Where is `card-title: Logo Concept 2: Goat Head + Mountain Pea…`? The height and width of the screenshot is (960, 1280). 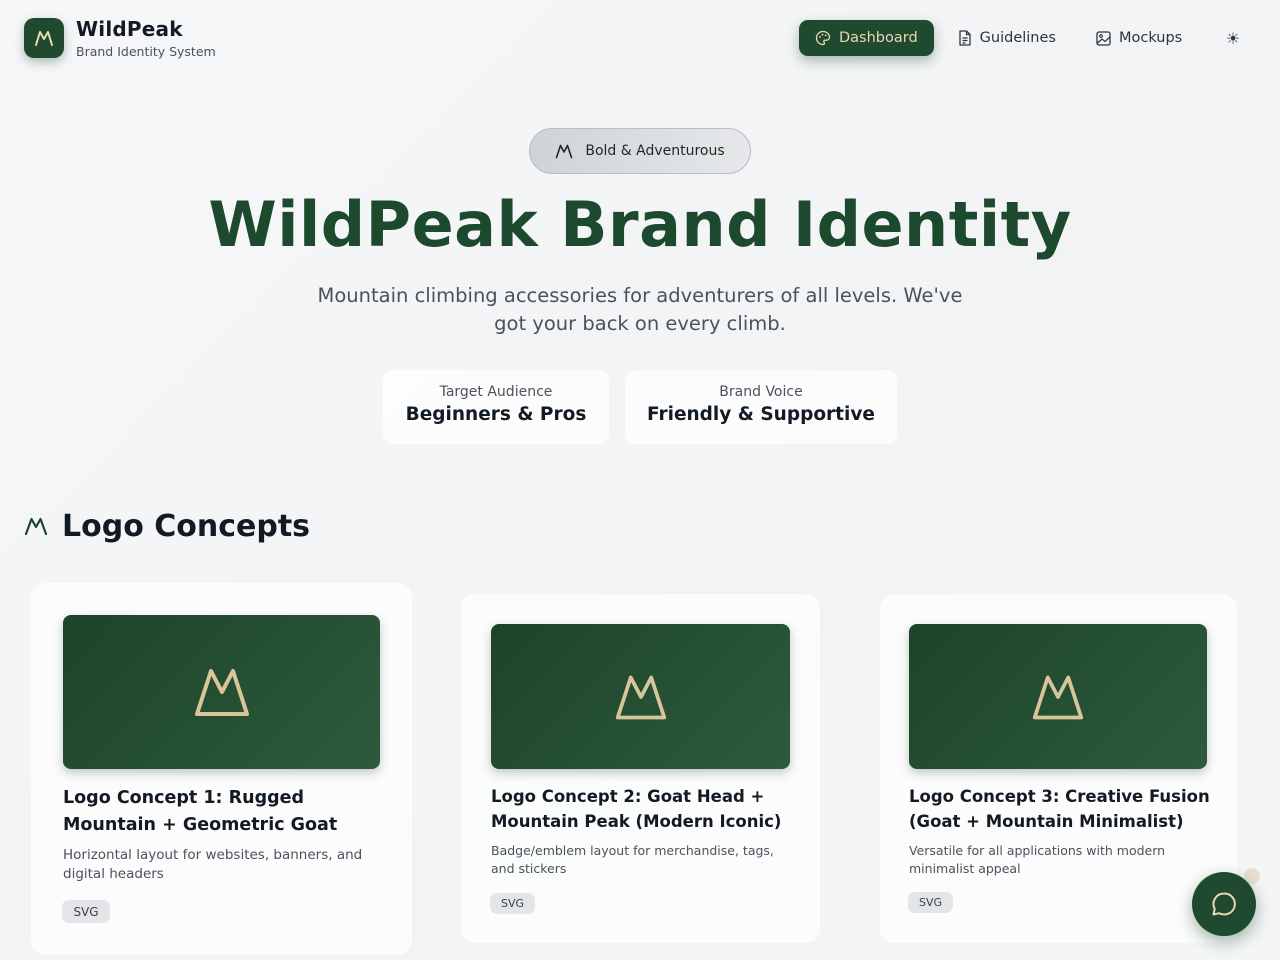
card-title: Logo Concept 2: Goat Head + Mountain Pea… is located at coordinates (636, 809).